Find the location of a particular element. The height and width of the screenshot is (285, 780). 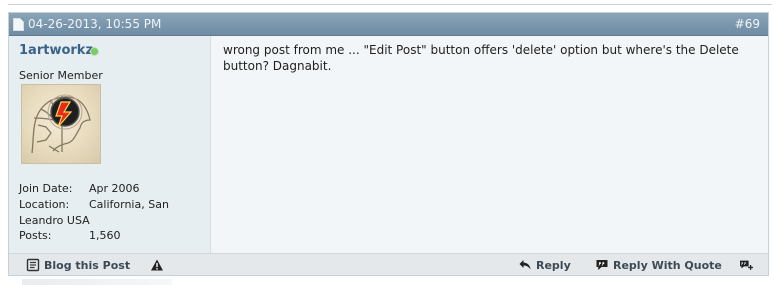

post-icon is located at coordinates (18, 24).